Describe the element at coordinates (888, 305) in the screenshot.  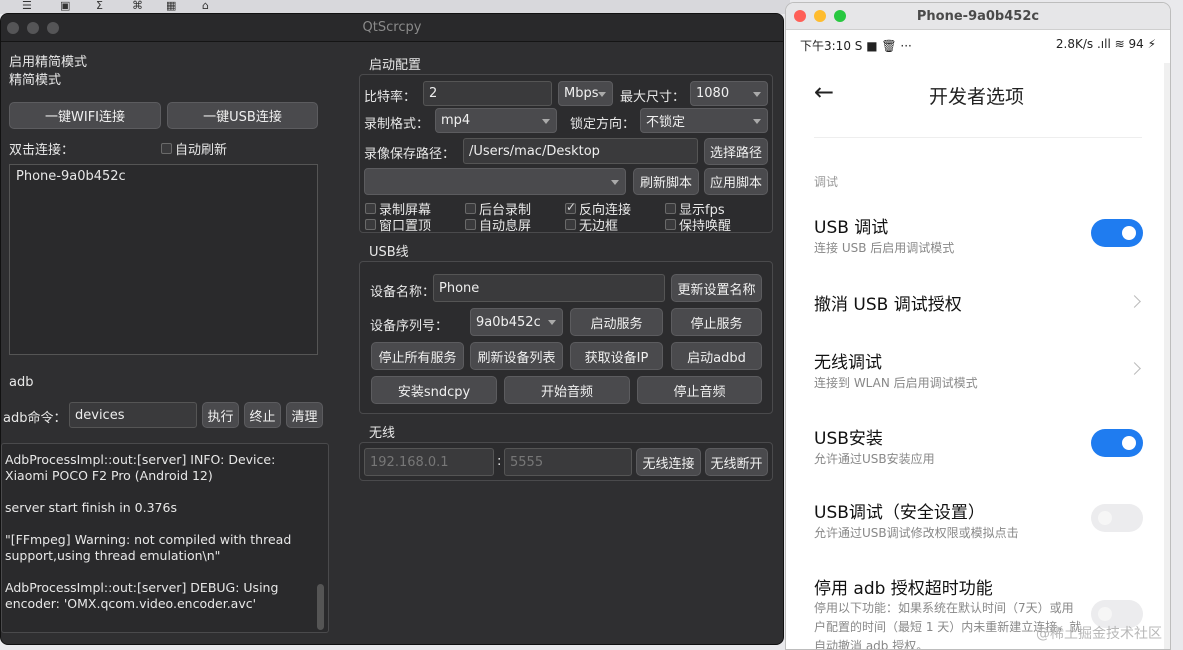
I see `setting-title: 撤消 USB 调试授权` at that location.